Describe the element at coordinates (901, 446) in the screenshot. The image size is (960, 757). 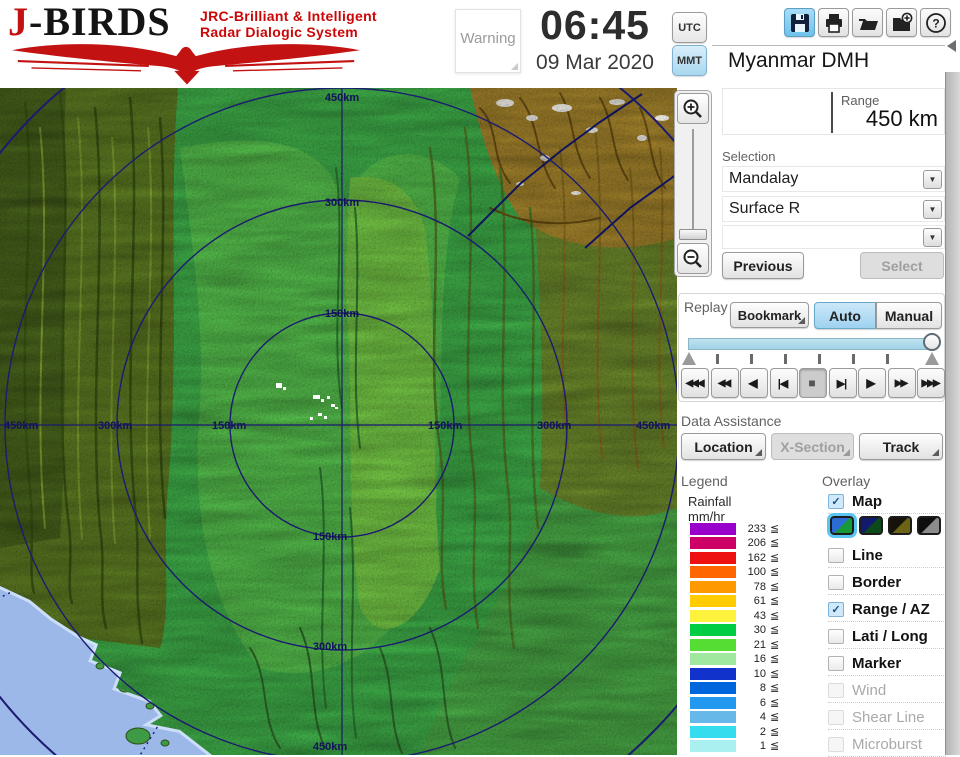
I see `track-button: Track` at that location.